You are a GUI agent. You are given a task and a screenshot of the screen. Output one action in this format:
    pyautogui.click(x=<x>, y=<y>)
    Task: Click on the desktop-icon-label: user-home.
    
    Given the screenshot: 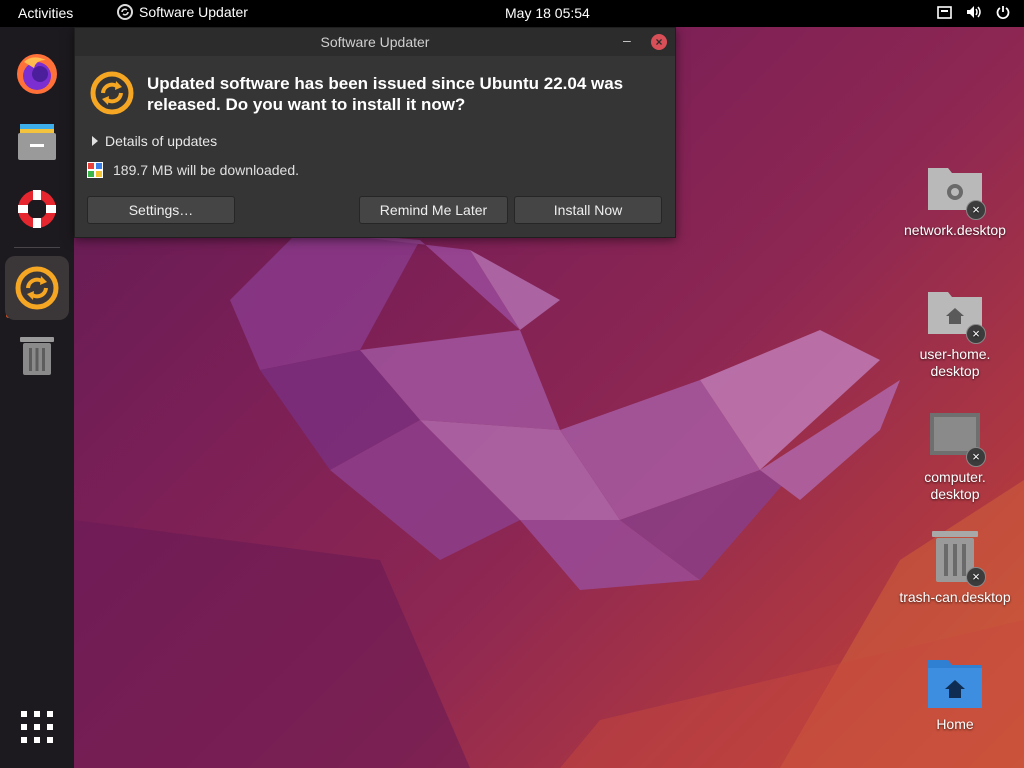 What is the action you would take?
    pyautogui.click(x=955, y=354)
    